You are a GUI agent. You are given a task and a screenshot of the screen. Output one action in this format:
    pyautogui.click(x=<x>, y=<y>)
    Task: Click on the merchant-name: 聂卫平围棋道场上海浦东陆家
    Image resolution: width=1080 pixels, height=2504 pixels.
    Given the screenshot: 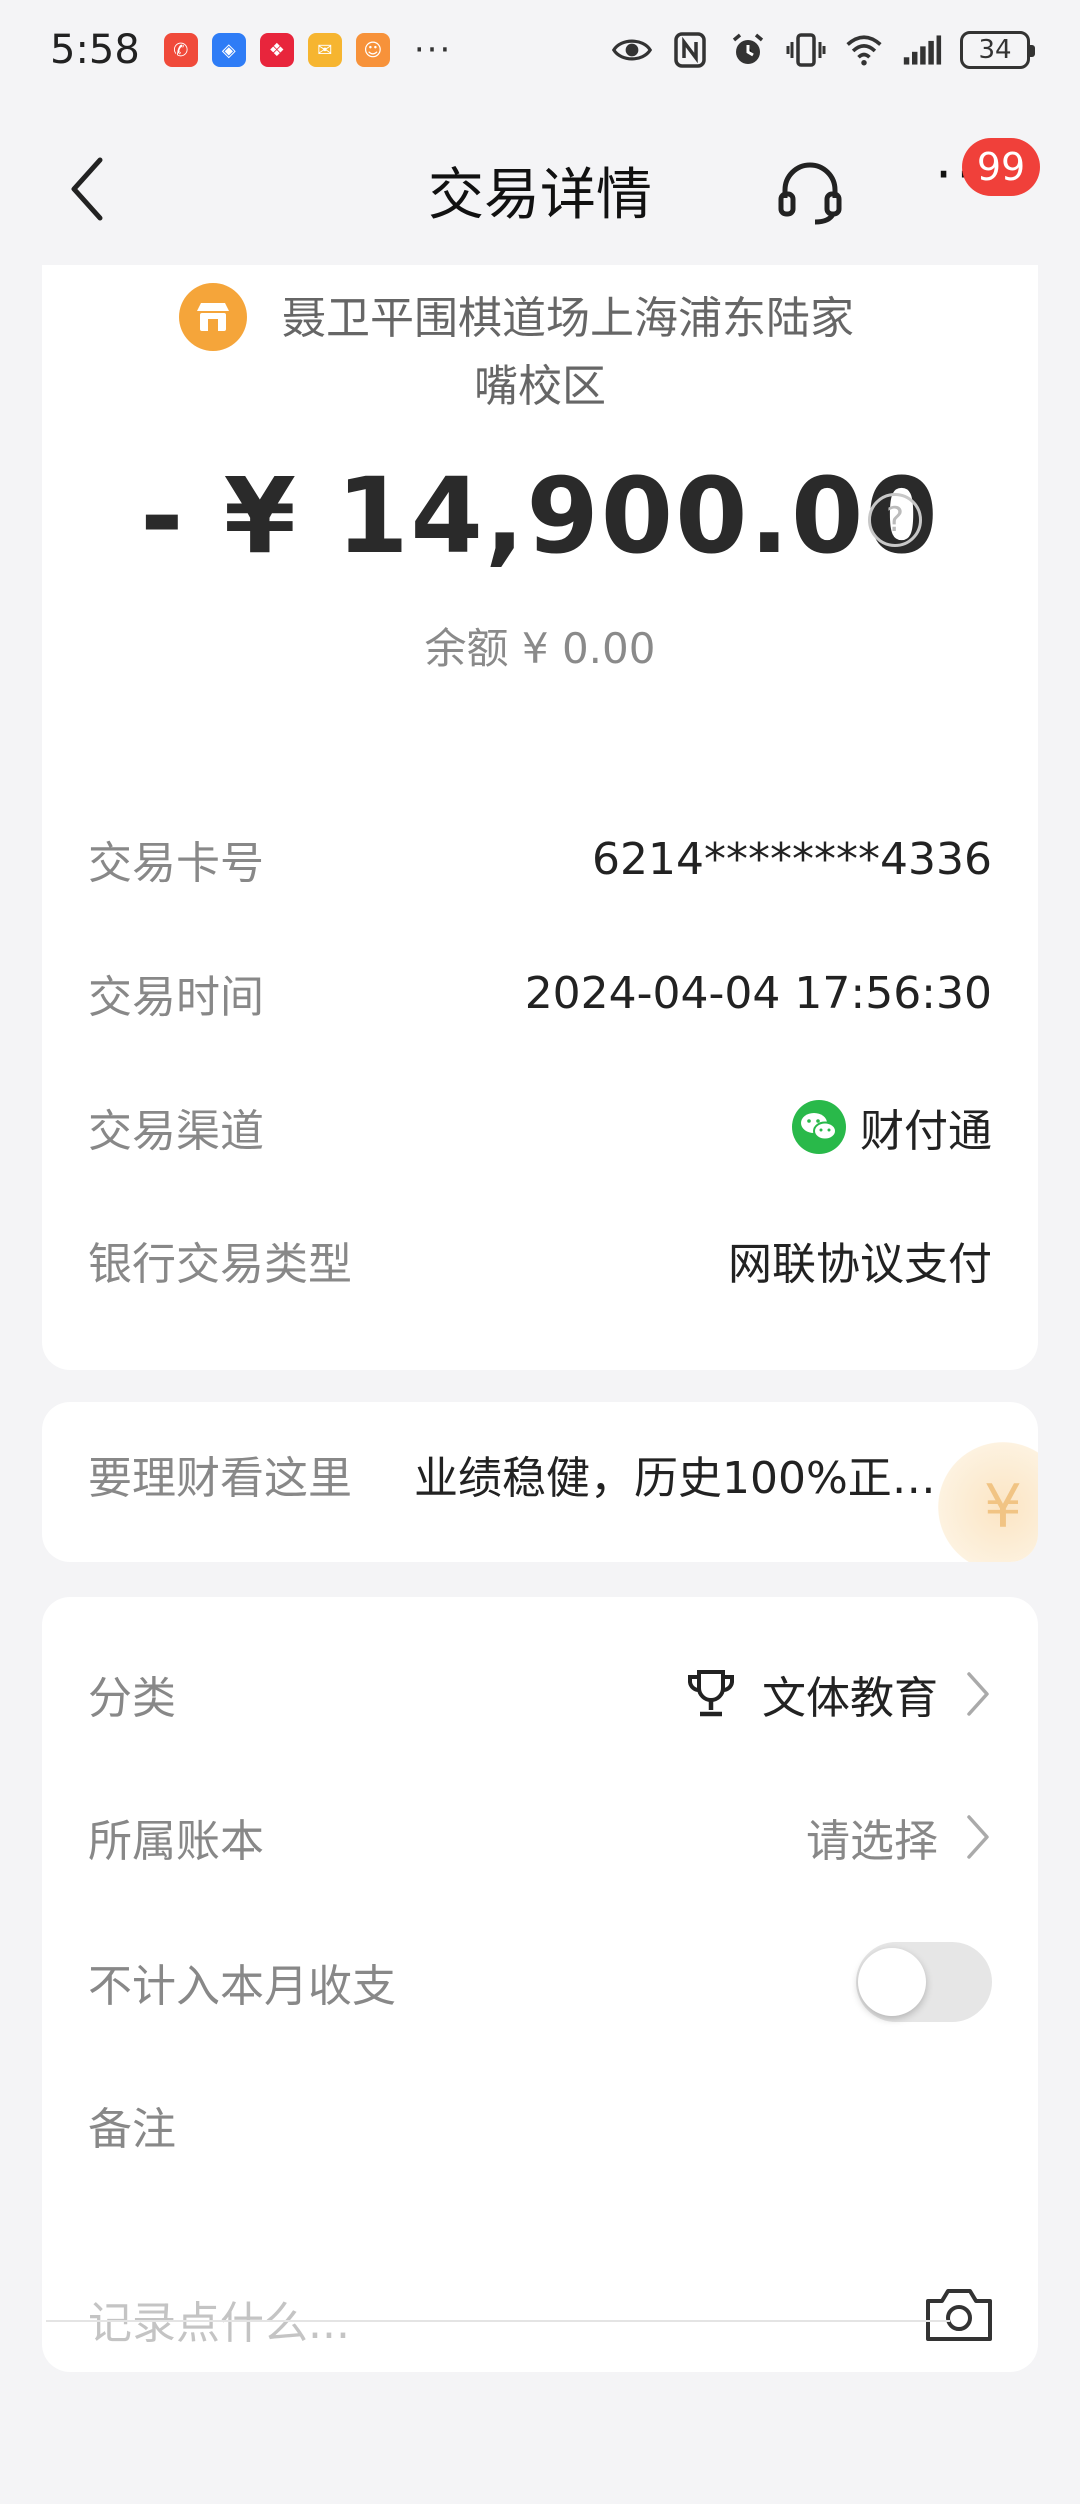 What is the action you would take?
    pyautogui.click(x=568, y=318)
    